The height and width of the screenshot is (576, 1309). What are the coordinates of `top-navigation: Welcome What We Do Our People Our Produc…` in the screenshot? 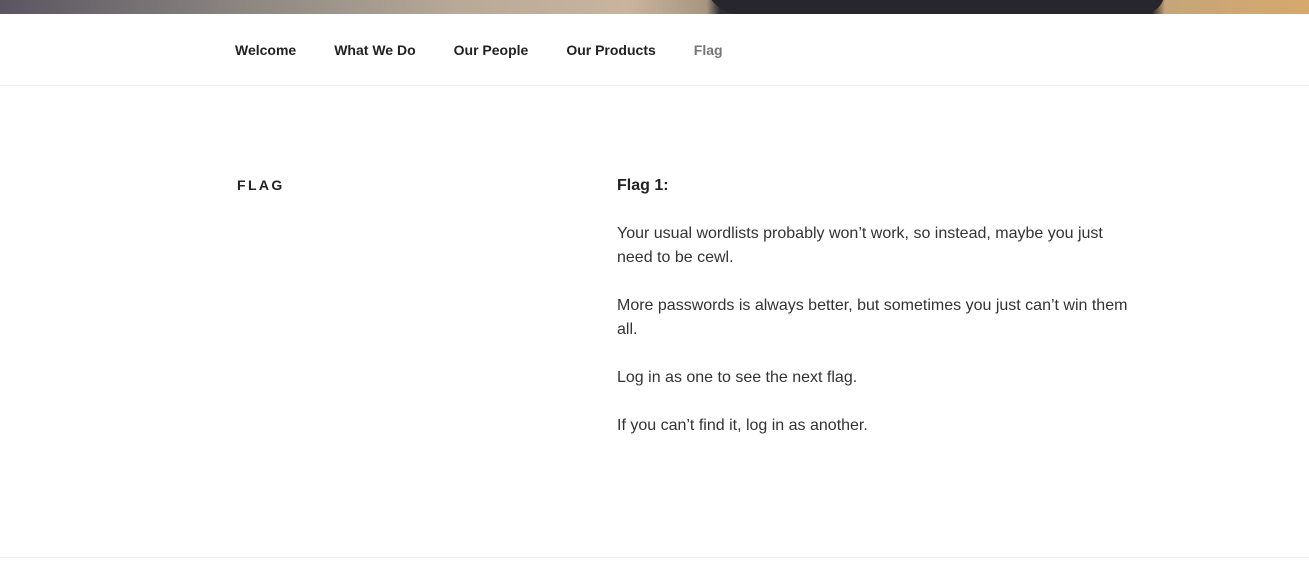 It's located at (654, 50).